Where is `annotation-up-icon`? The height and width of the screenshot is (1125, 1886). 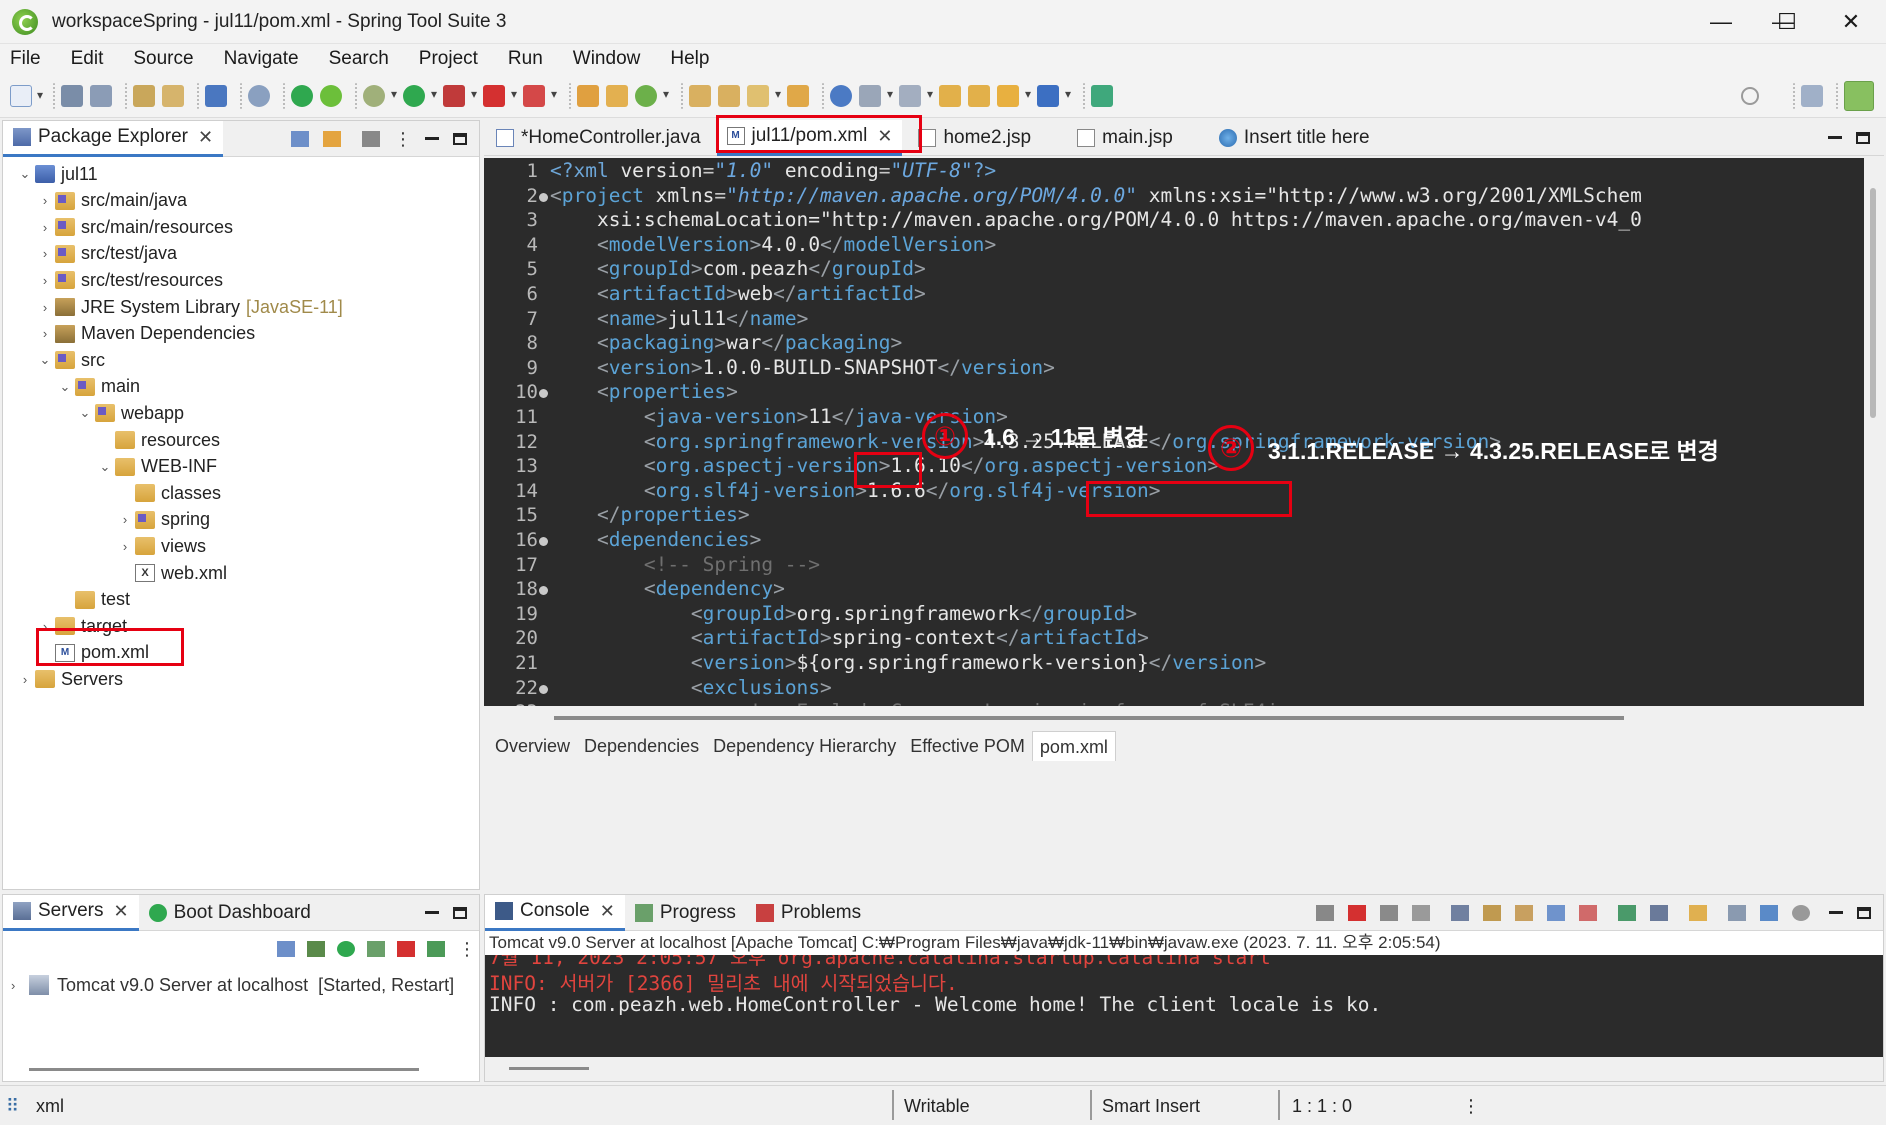 annotation-up-icon is located at coordinates (916, 95).